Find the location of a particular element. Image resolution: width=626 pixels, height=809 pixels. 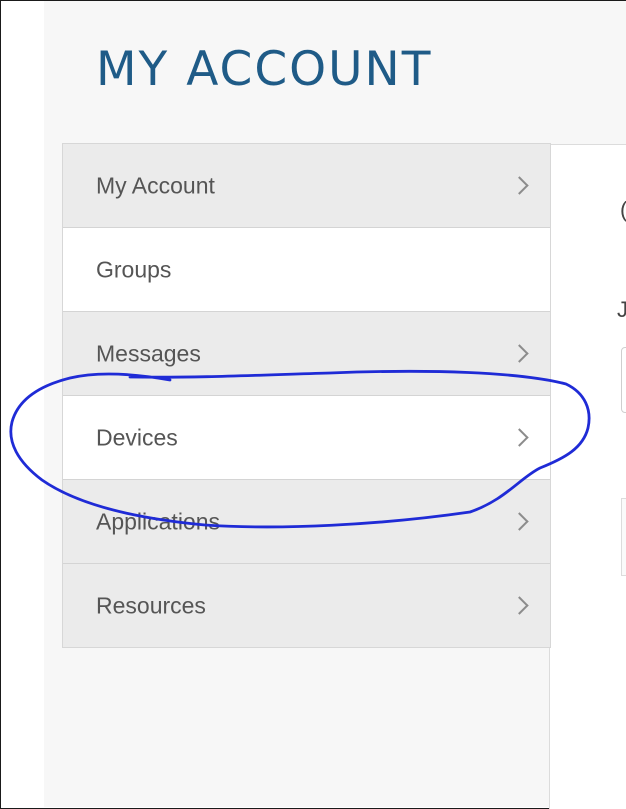

sidebar-item-messages: Messages is located at coordinates (306, 354).